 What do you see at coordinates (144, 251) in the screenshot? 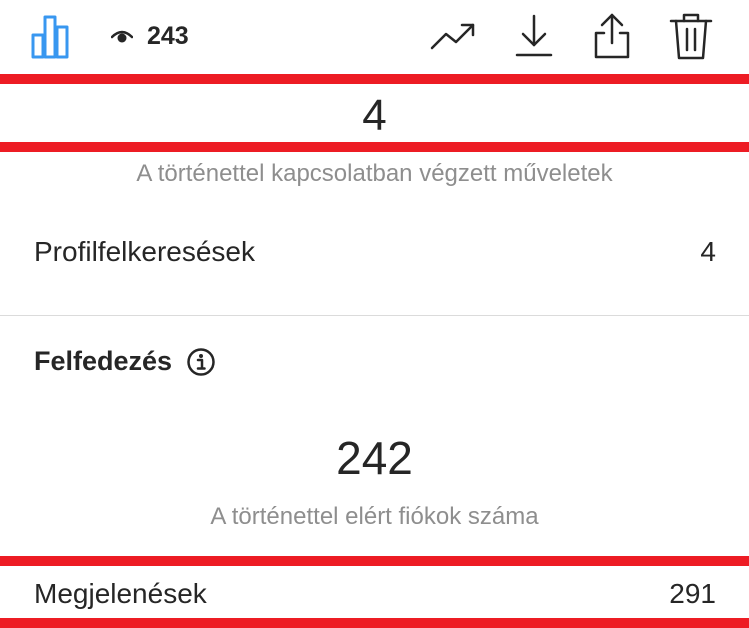
I see `profile-visits-label: Profilfelkeresések` at bounding box center [144, 251].